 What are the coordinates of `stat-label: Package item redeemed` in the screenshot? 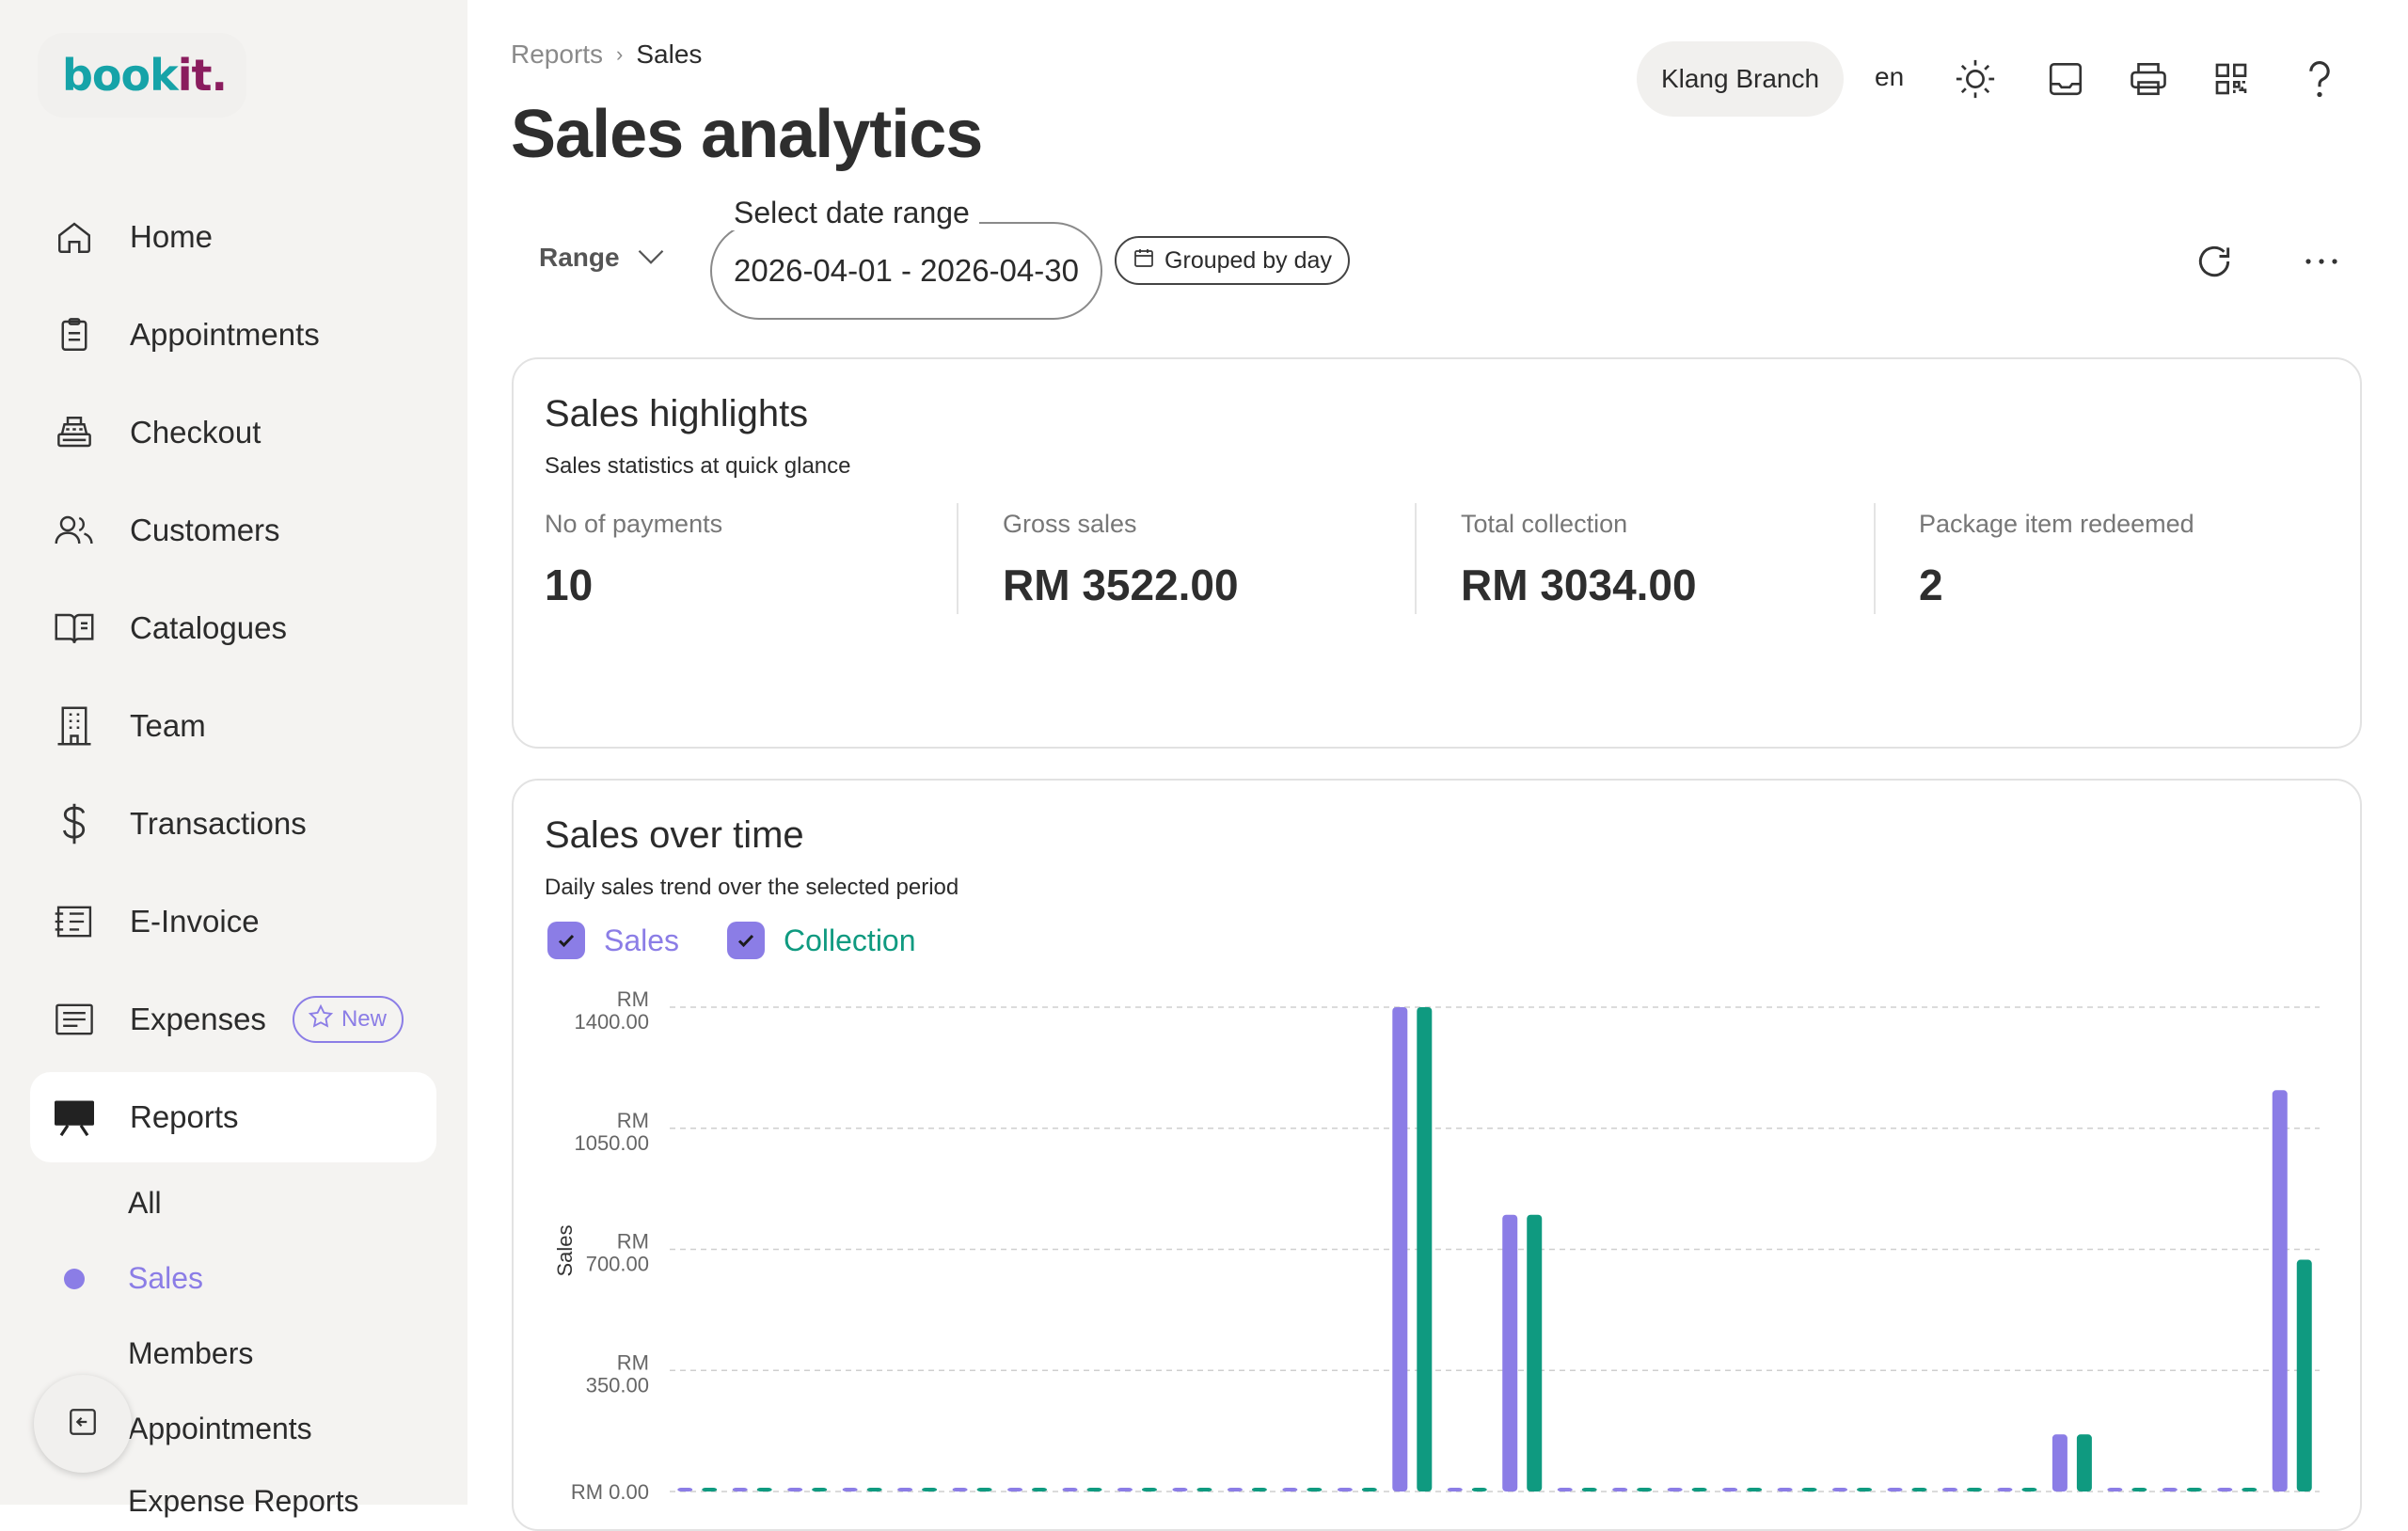 It's located at (2057, 524).